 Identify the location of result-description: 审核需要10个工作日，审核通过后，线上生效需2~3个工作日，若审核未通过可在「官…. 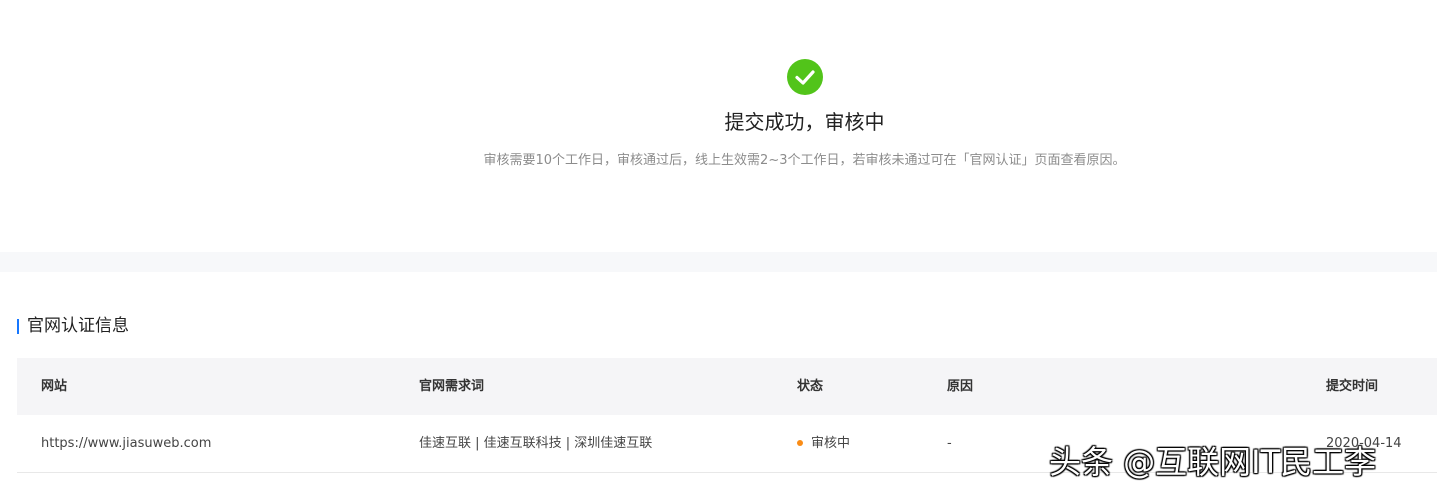
(804, 160).